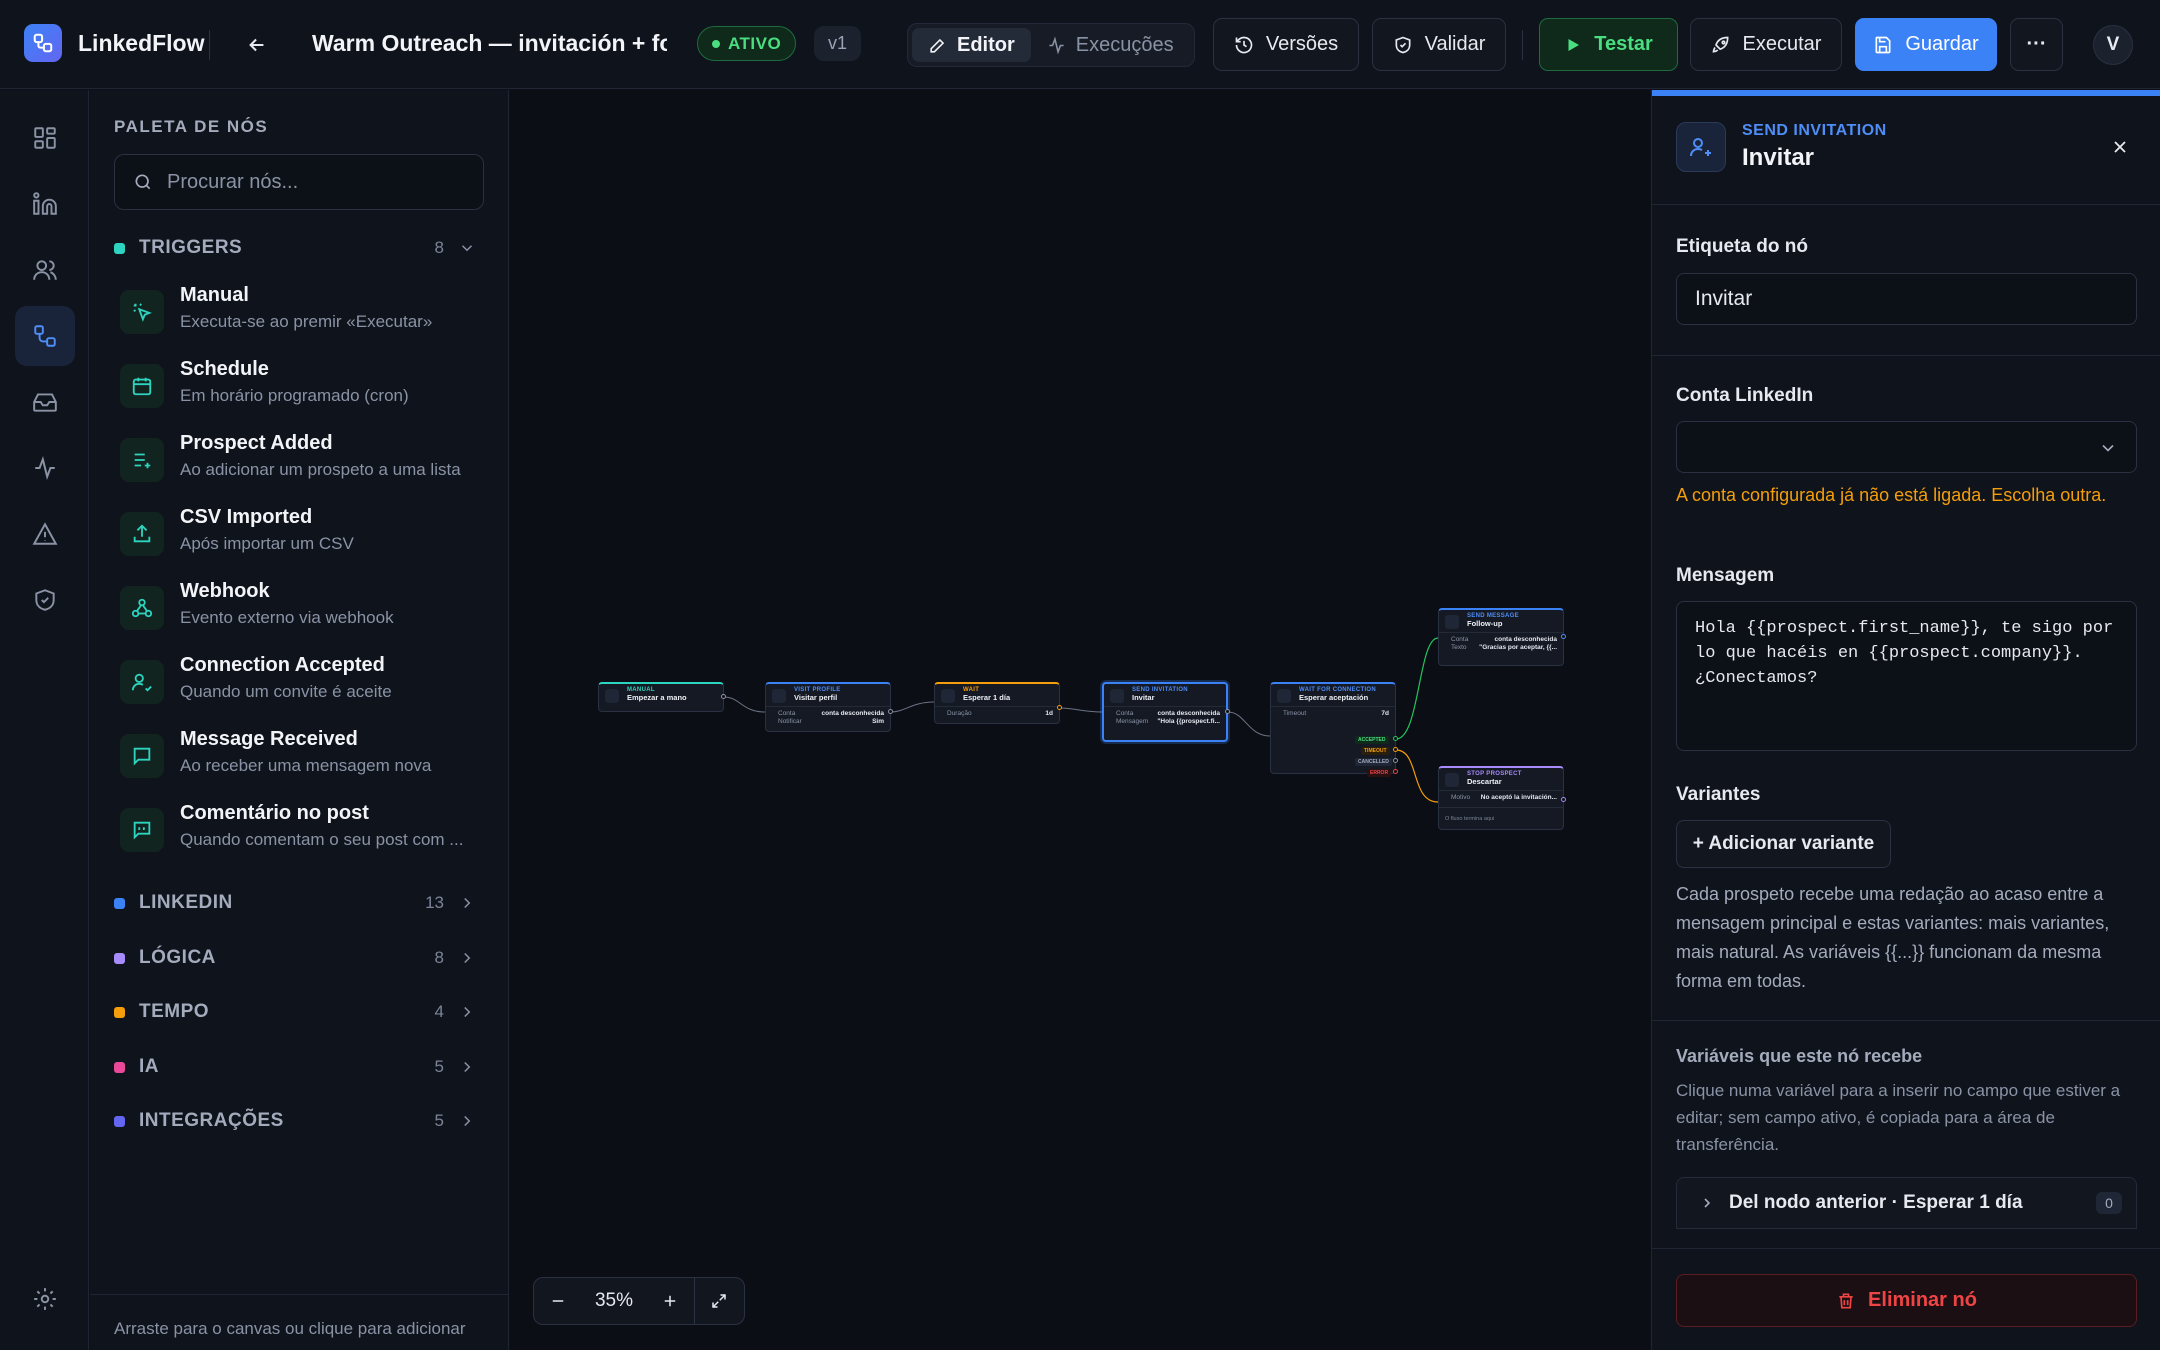 This screenshot has width=2160, height=1350. Describe the element at coordinates (755, 43) in the screenshot. I see `status-label: ATIVO` at that location.